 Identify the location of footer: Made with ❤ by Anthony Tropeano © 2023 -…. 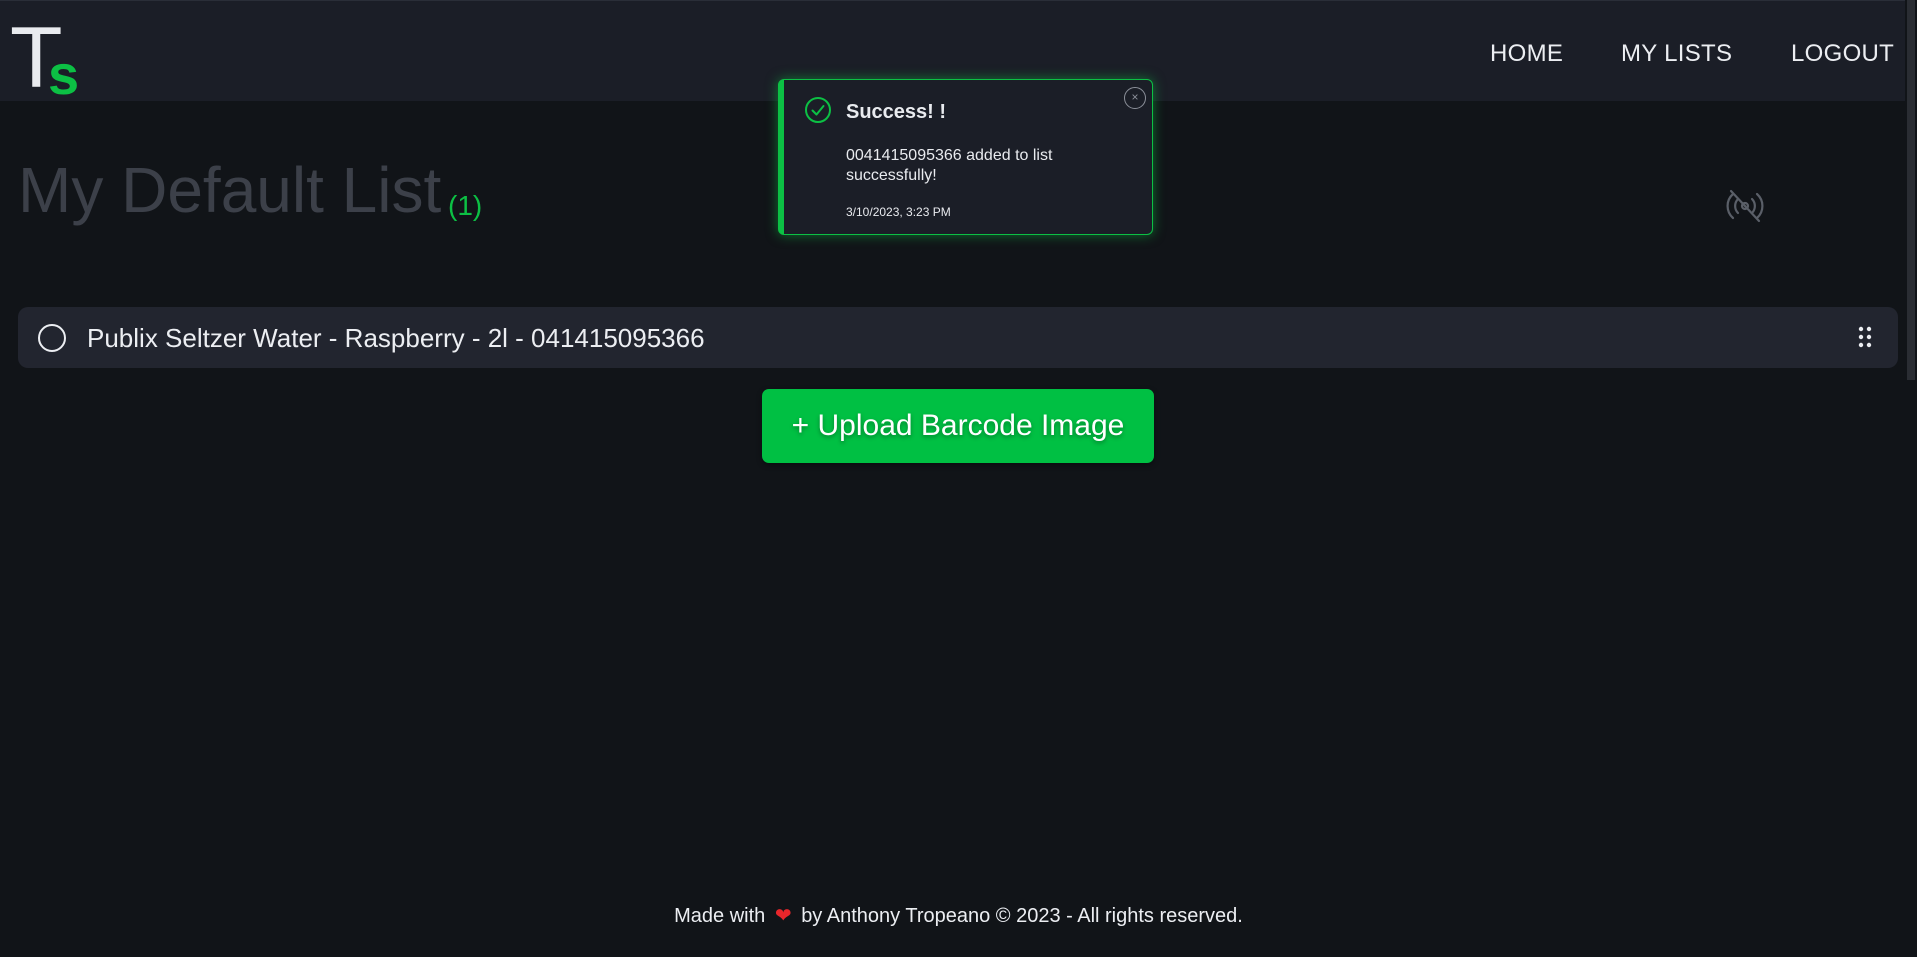
(958, 915).